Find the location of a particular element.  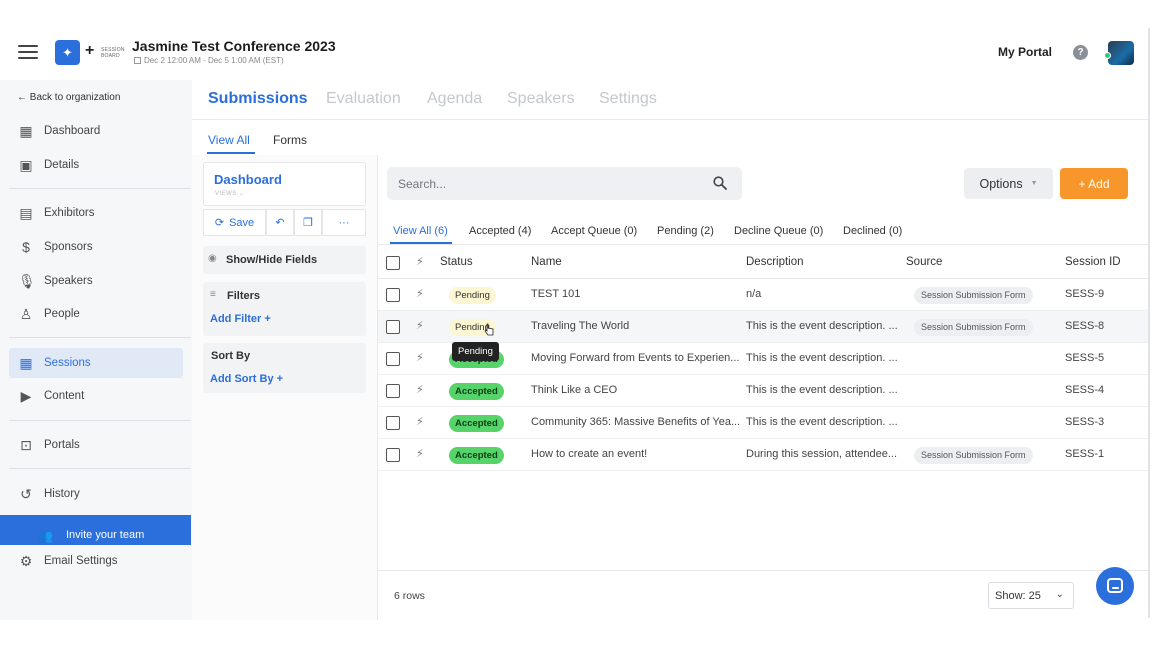

session-name: How to create an event! is located at coordinates (589, 454).